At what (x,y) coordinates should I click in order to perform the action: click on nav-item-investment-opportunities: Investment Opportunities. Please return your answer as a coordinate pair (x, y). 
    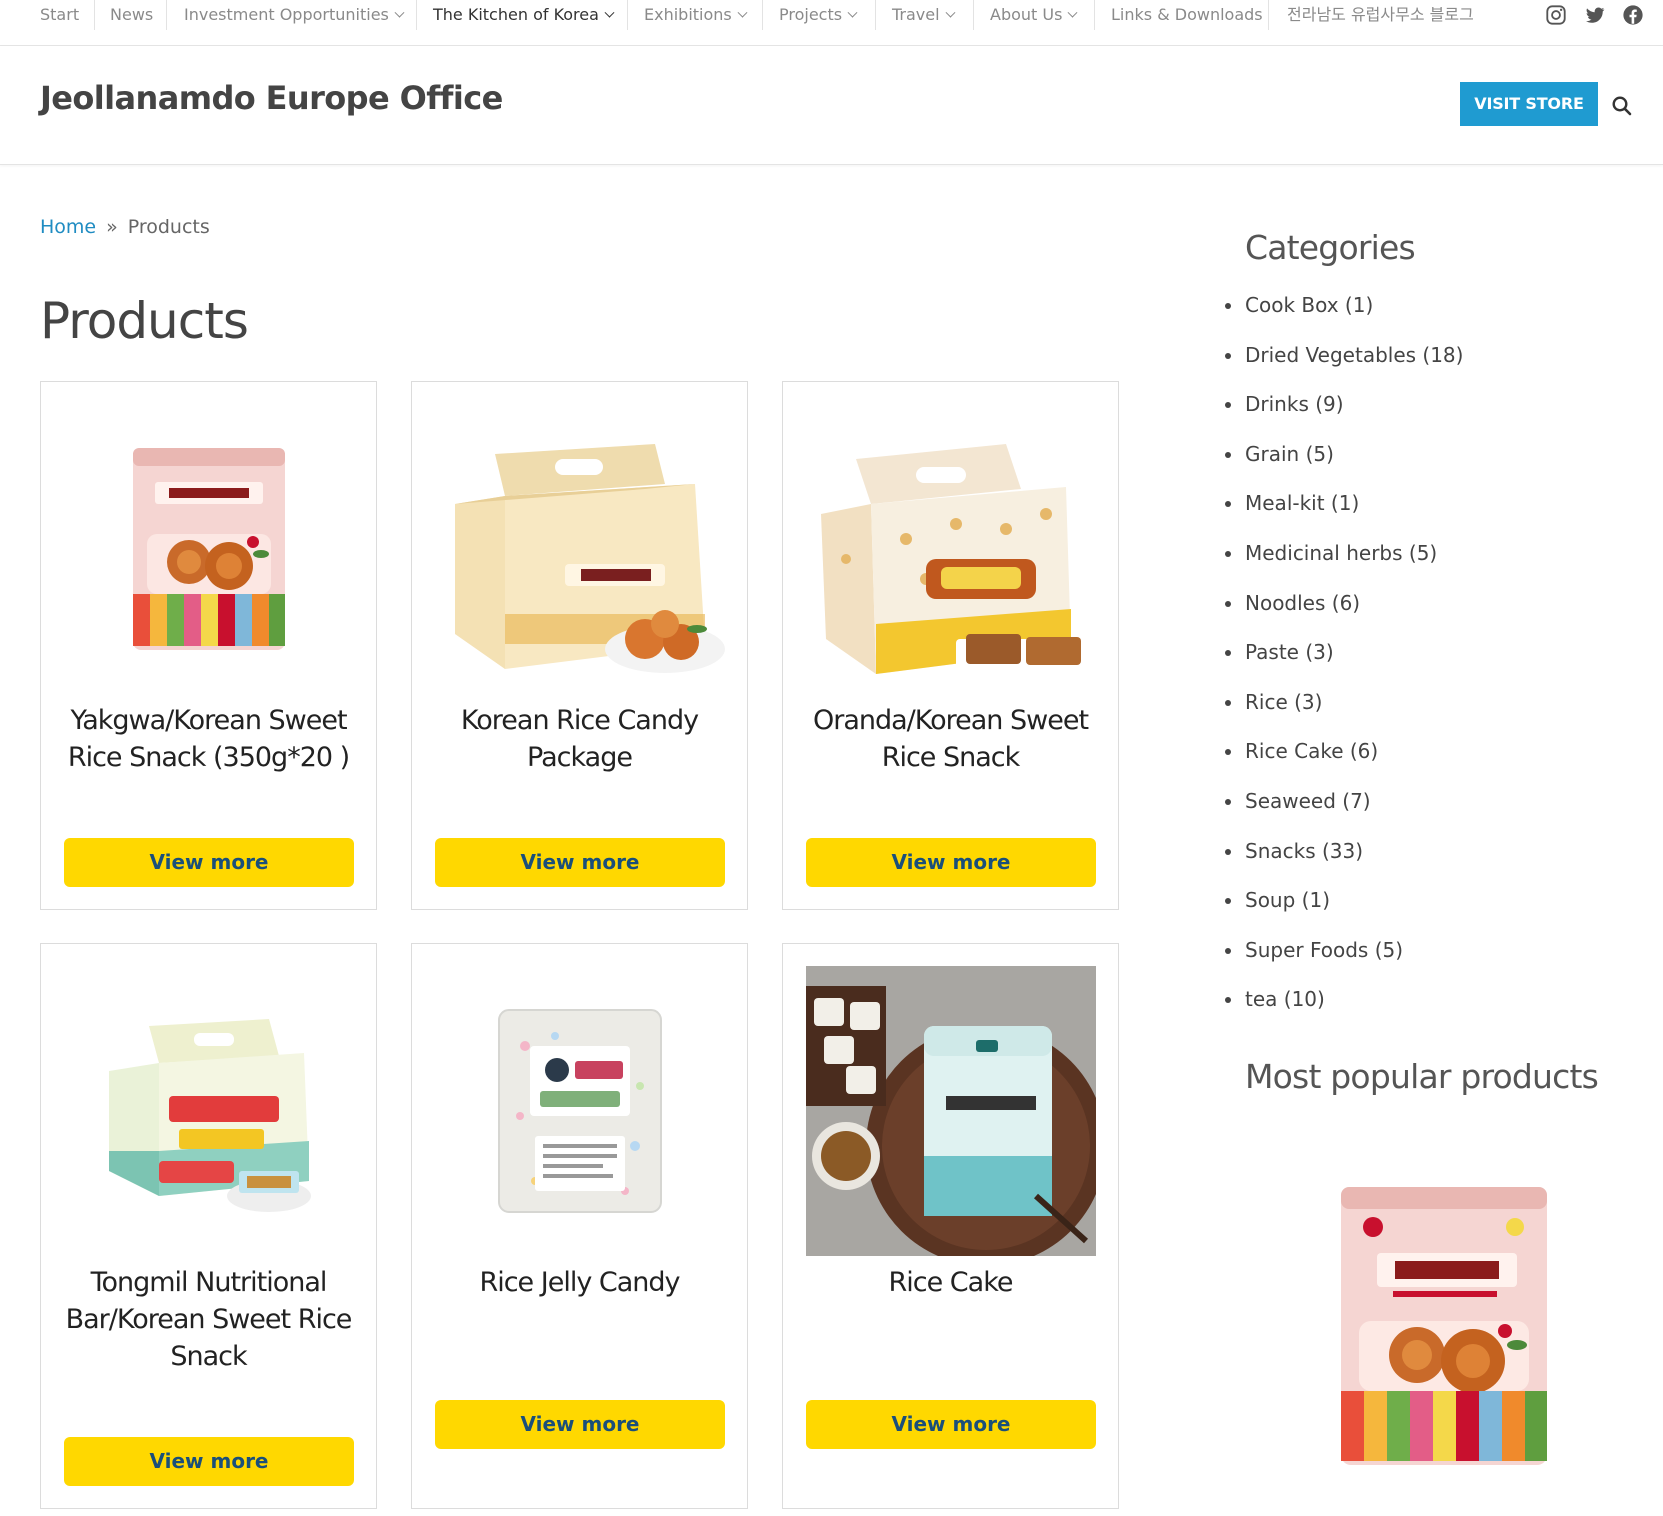
    Looking at the image, I should click on (294, 15).